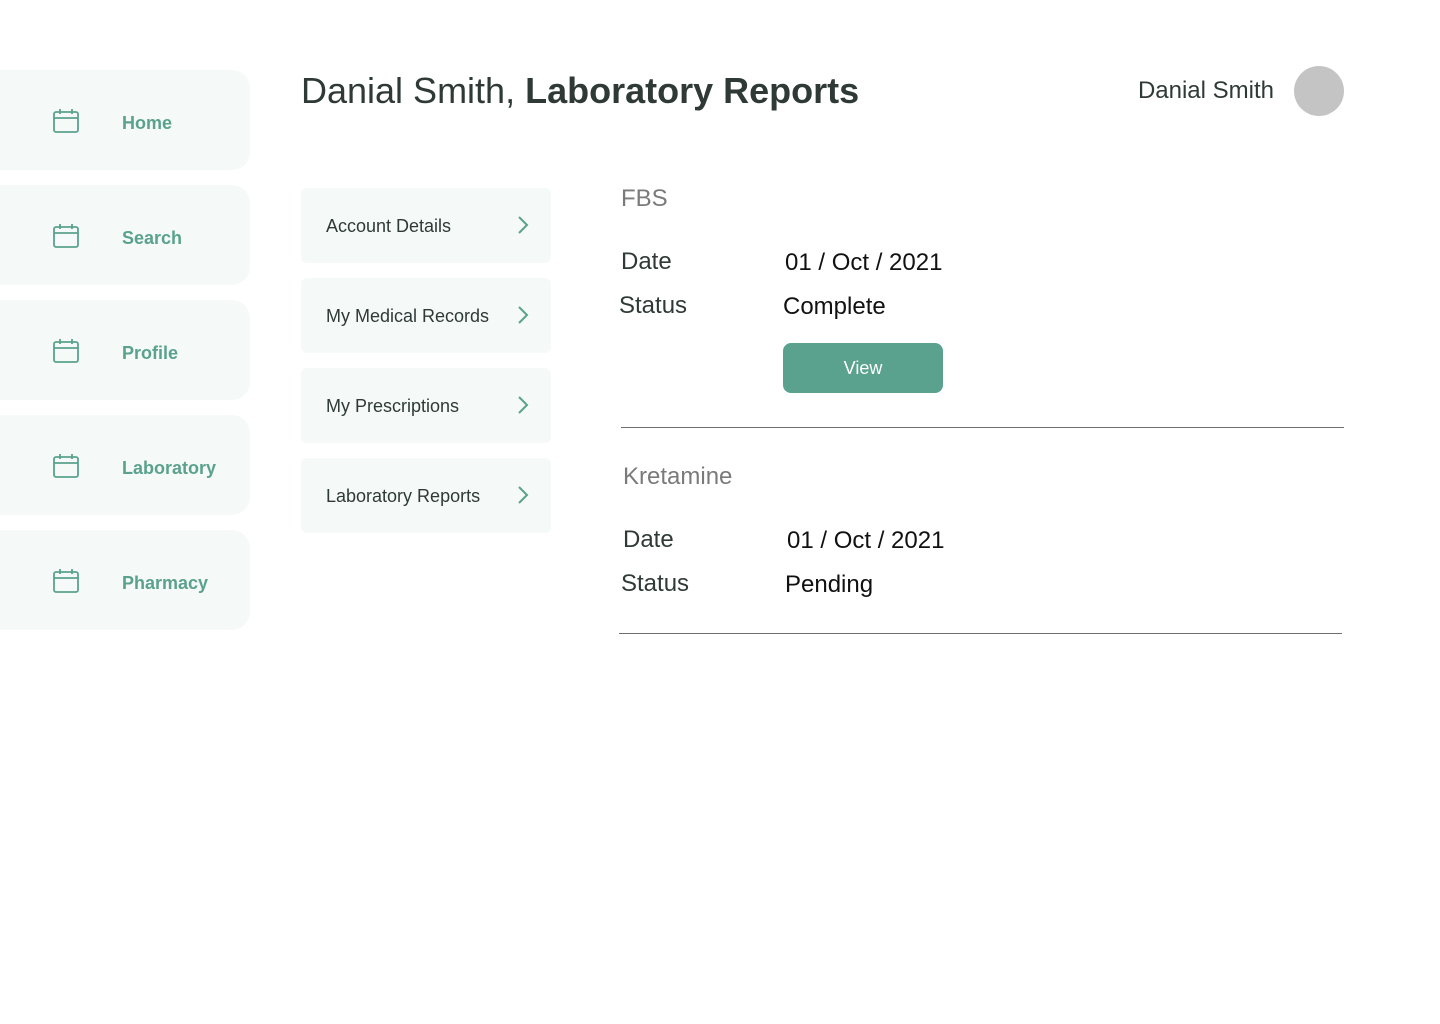  Describe the element at coordinates (1206, 91) in the screenshot. I see `user-name: Danial Smith` at that location.